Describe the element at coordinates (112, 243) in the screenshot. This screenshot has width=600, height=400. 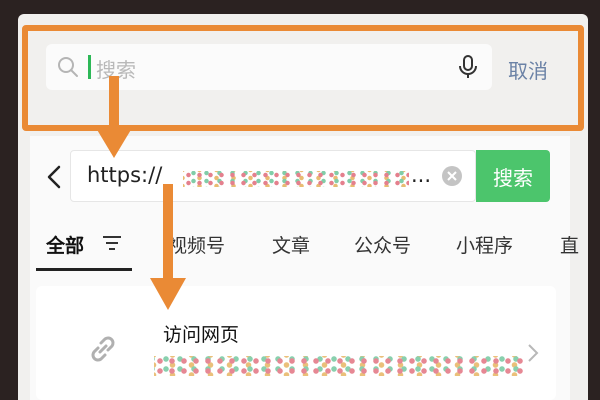
I see `filter-icon` at that location.